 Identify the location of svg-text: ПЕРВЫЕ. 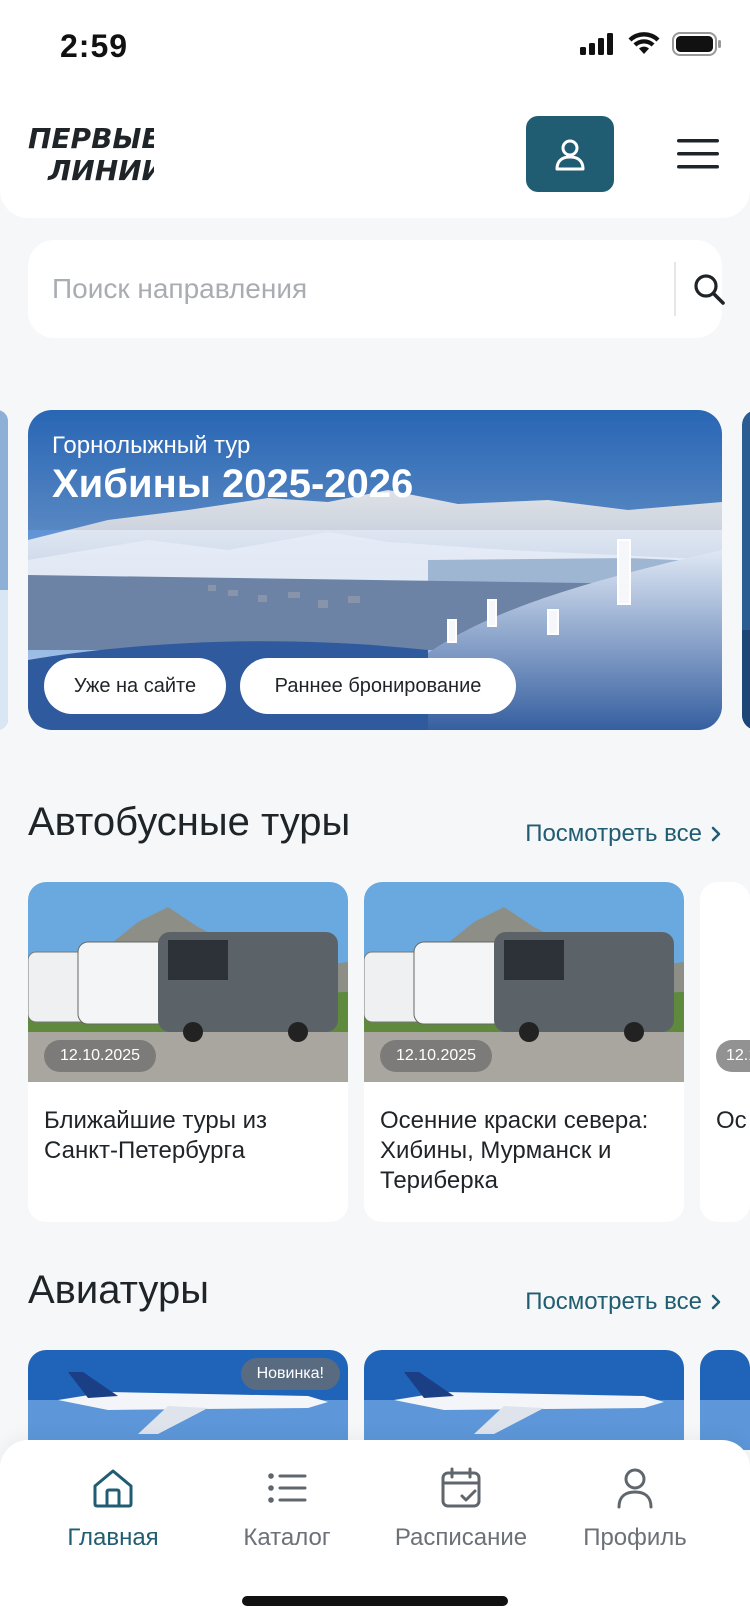
(91, 138).